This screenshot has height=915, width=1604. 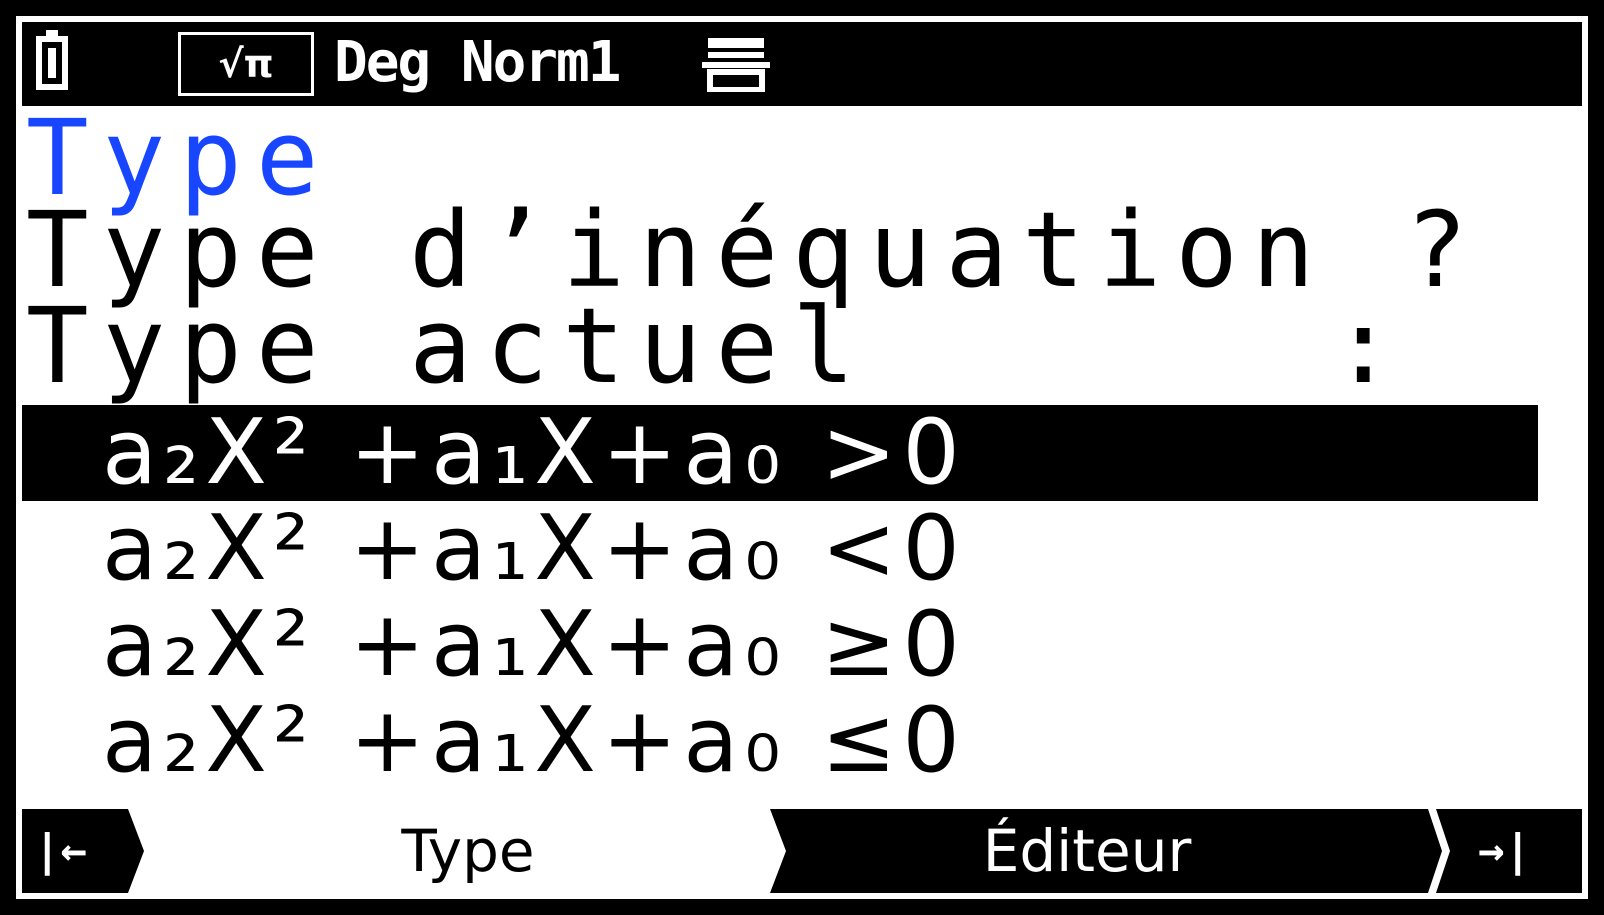 I want to click on option-label: a₂X² +a₁X+a₀ >0, so click(x=534, y=452).